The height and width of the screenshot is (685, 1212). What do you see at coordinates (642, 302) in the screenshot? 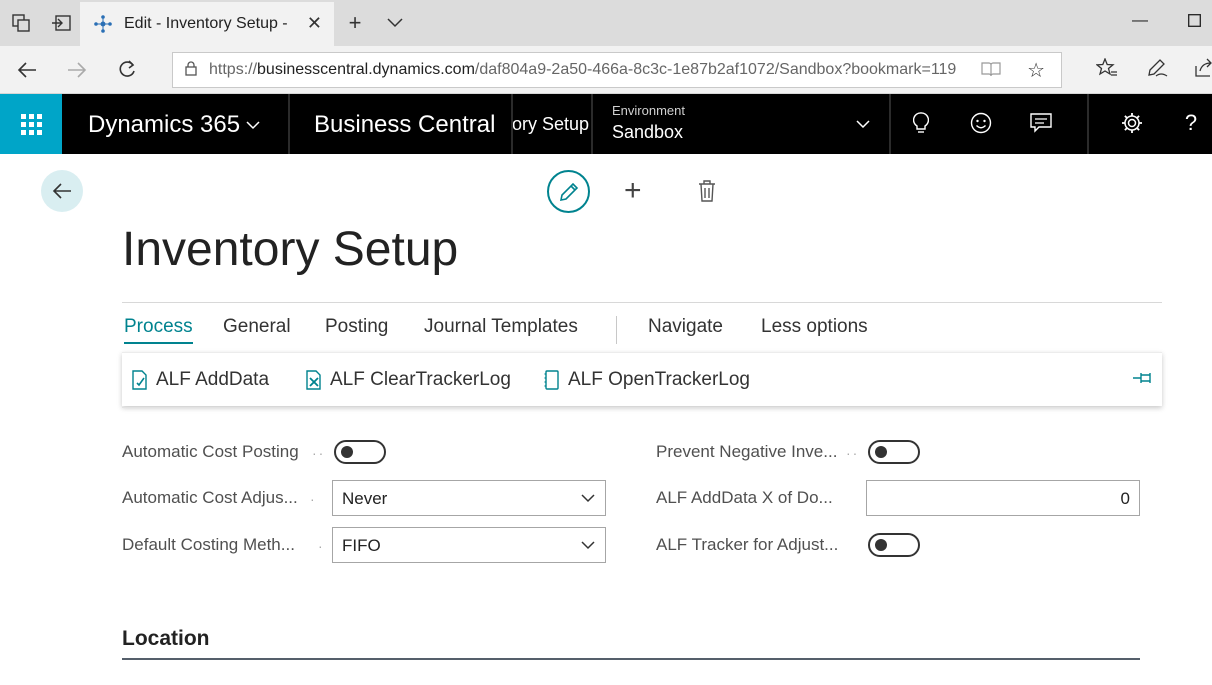
I see `title-divider` at bounding box center [642, 302].